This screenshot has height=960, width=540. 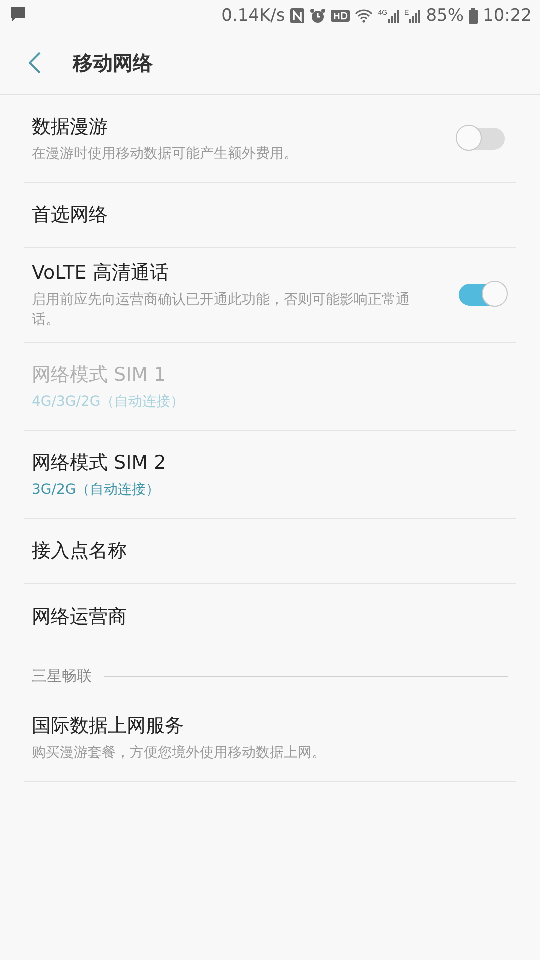 I want to click on item-subtitle: 启用前应先向运营商确认已开通此功能，否则可能影响正常通话。, so click(x=221, y=310).